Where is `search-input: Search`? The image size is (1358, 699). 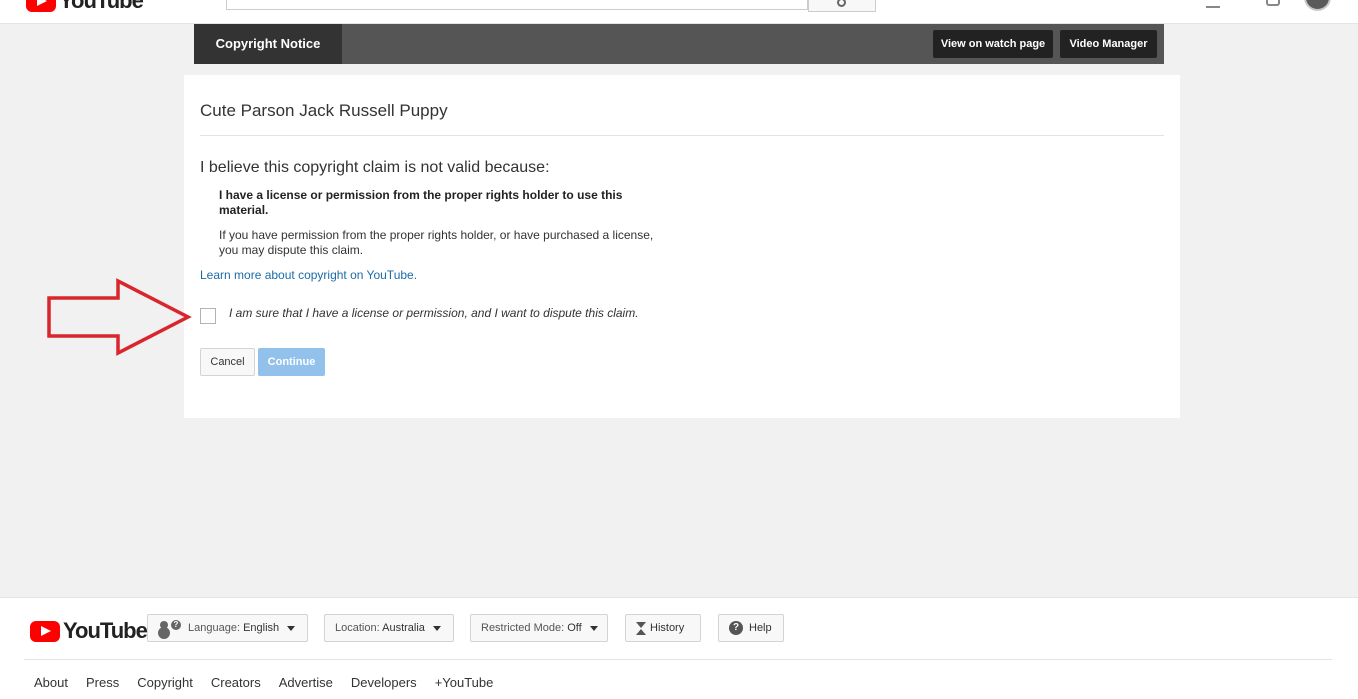
search-input: Search is located at coordinates (517, 5).